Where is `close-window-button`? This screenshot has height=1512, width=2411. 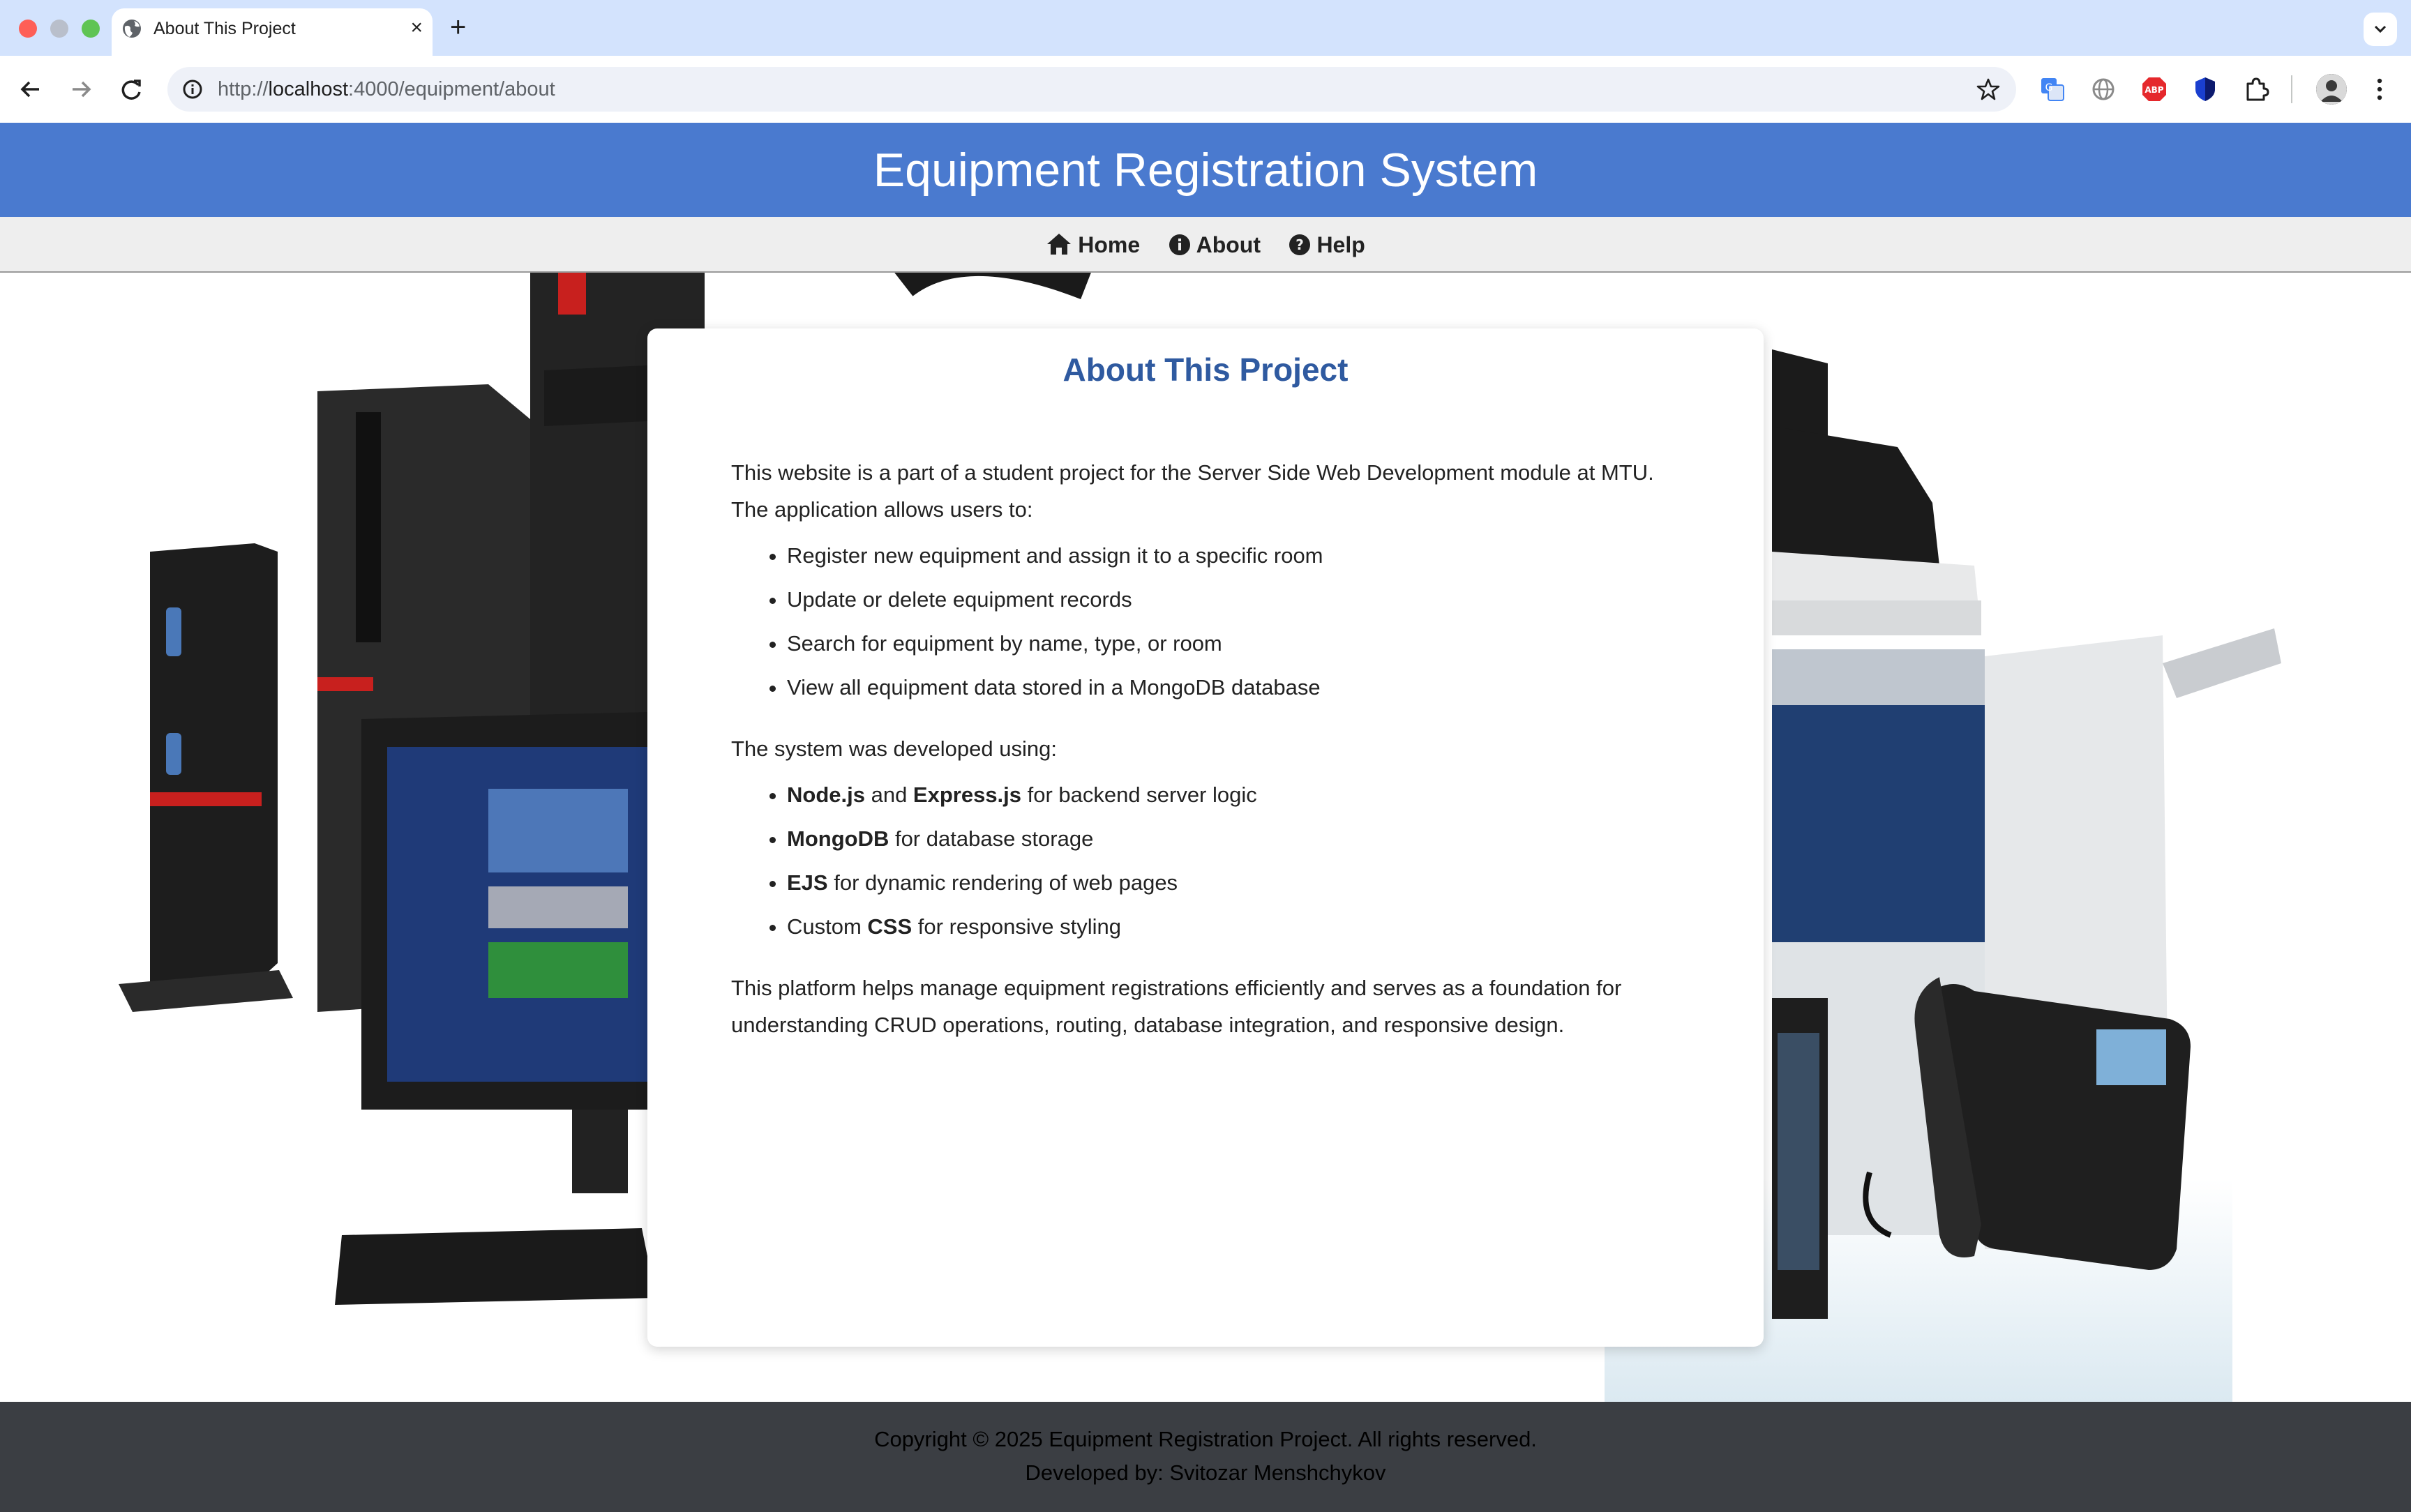 close-window-button is located at coordinates (28, 29).